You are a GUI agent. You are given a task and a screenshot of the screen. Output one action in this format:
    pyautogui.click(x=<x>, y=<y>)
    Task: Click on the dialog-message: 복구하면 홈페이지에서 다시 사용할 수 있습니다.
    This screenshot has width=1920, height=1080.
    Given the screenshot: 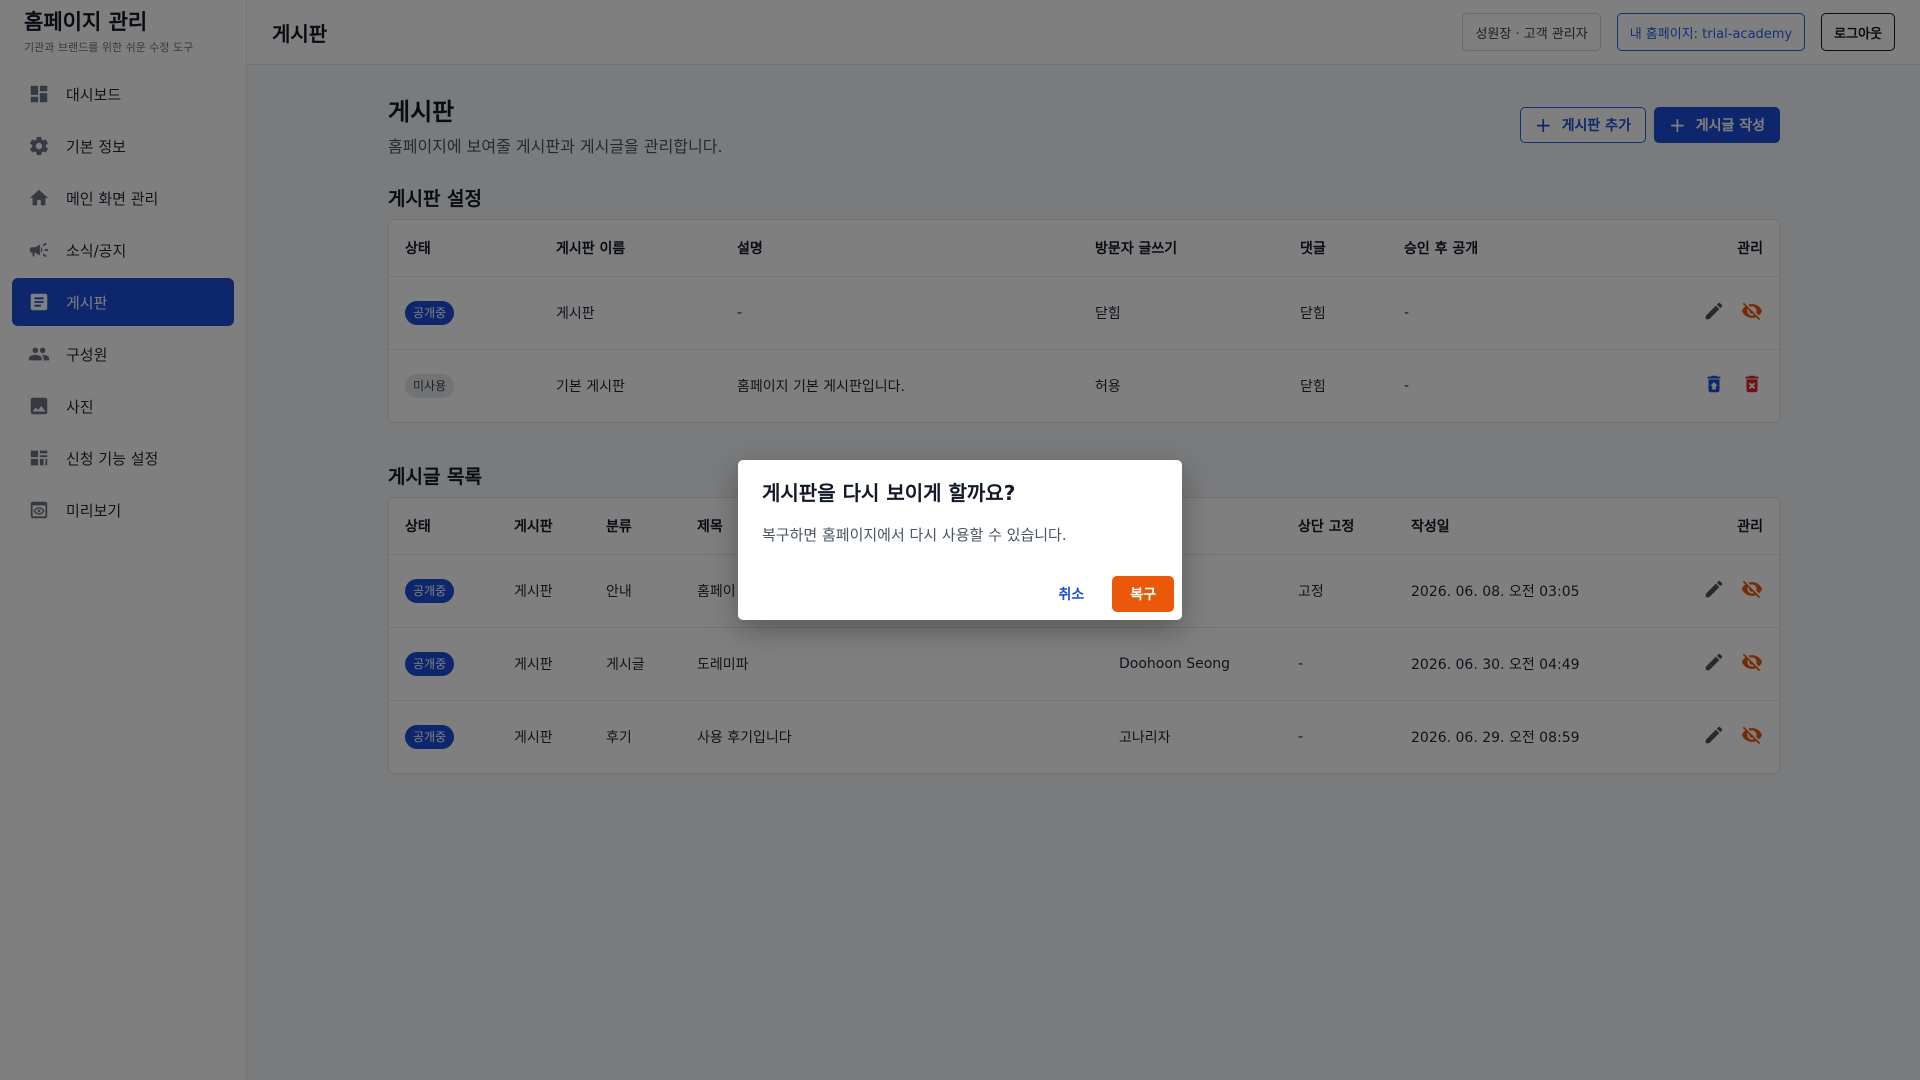 What is the action you would take?
    pyautogui.click(x=914, y=535)
    